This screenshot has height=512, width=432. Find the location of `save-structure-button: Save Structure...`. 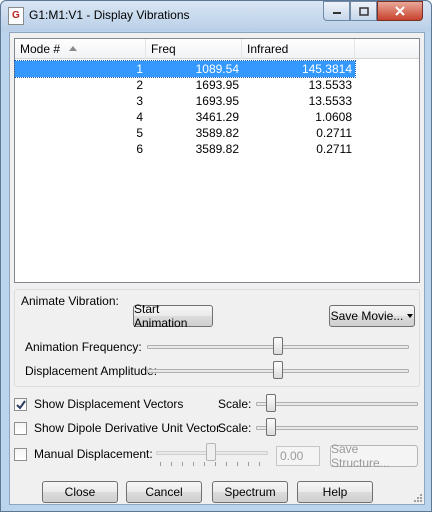

save-structure-button: Save Structure... is located at coordinates (374, 456).